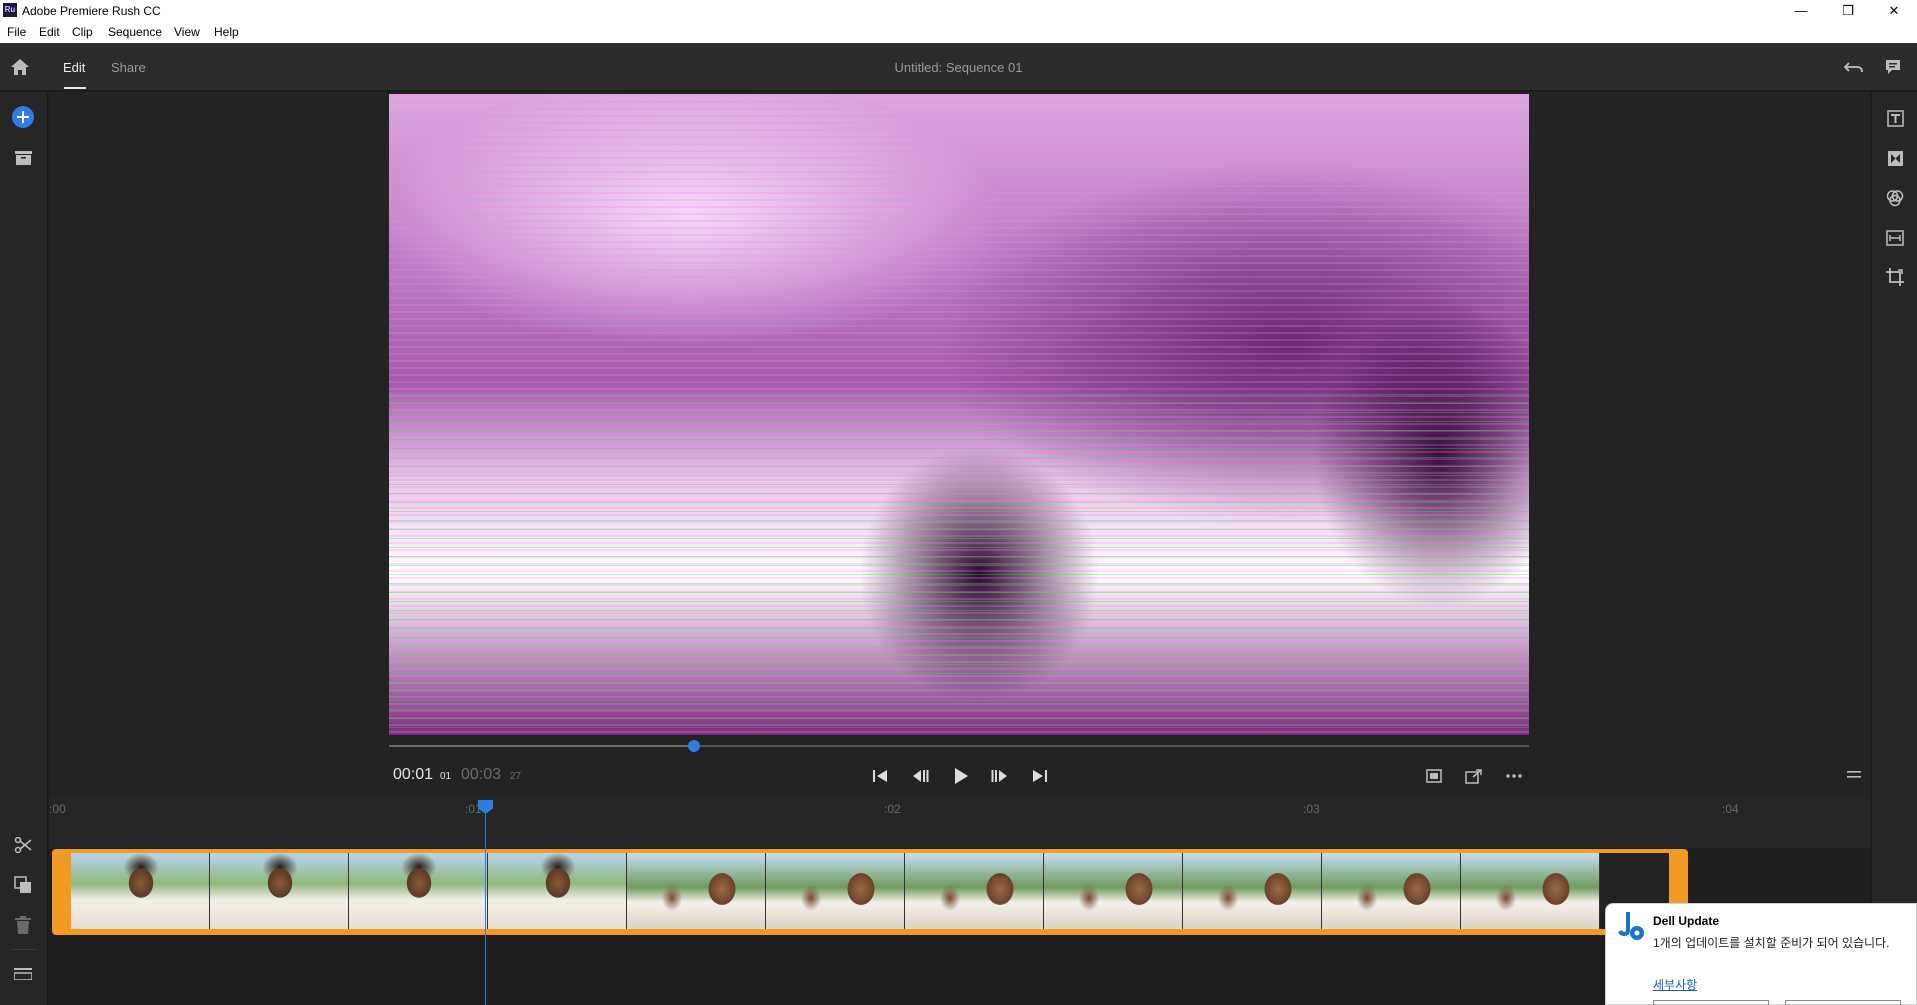 This screenshot has height=1005, width=1917. Describe the element at coordinates (1730, 809) in the screenshot. I see `ruler-label-4: :04` at that location.